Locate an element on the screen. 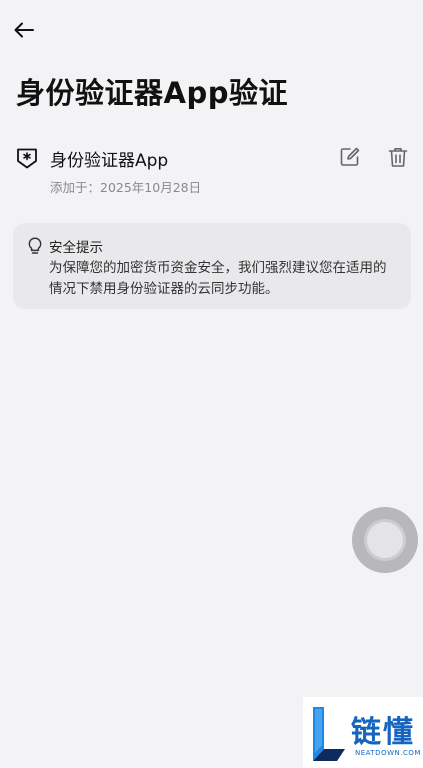  authenticator-added-date: 添加于：2025年10月28日 is located at coordinates (126, 187).